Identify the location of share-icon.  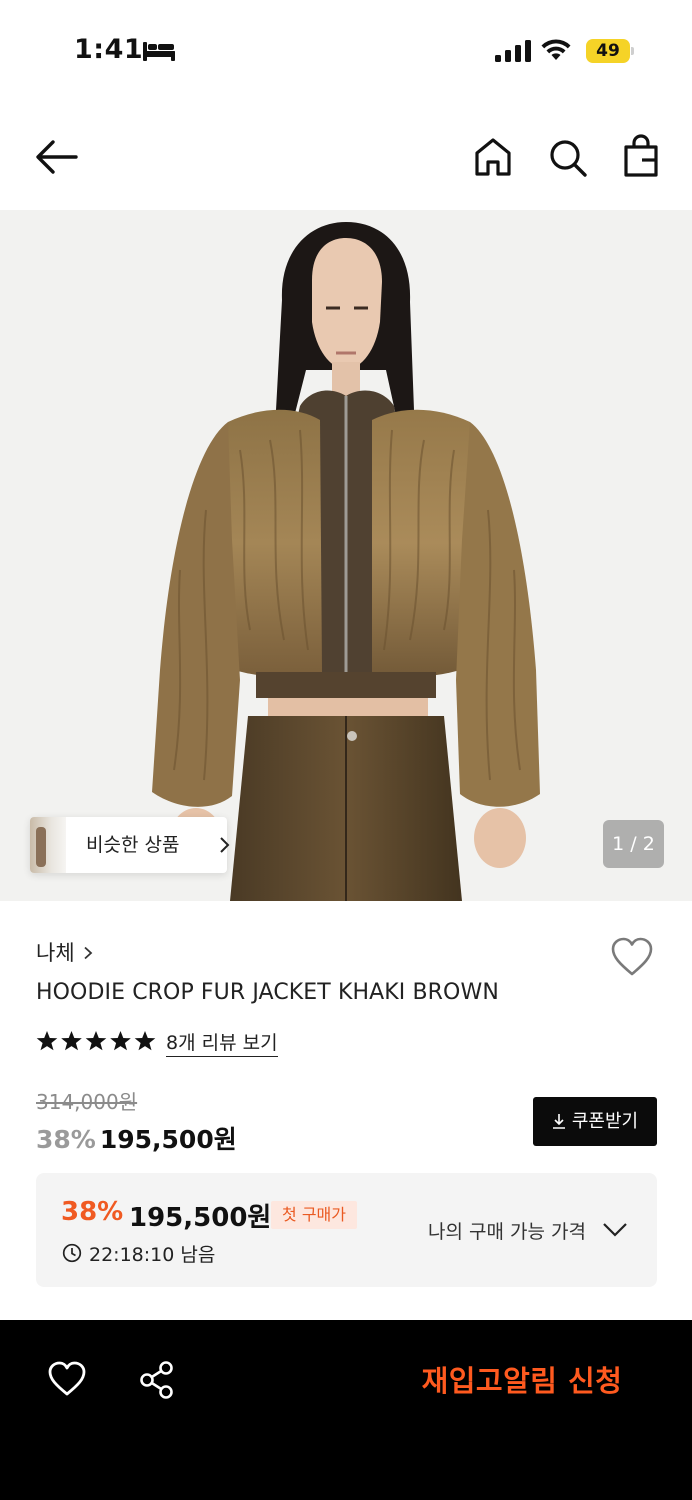
(157, 1380).